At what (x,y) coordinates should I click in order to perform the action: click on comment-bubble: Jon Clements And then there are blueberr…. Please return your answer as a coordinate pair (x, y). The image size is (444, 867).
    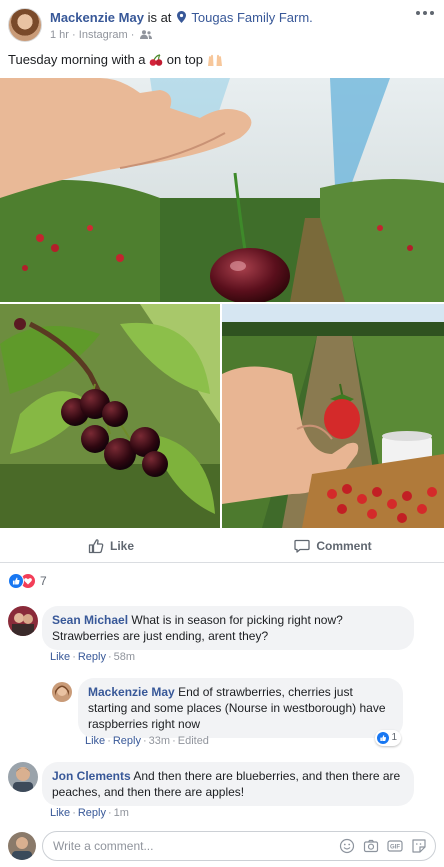
    Looking at the image, I should click on (228, 784).